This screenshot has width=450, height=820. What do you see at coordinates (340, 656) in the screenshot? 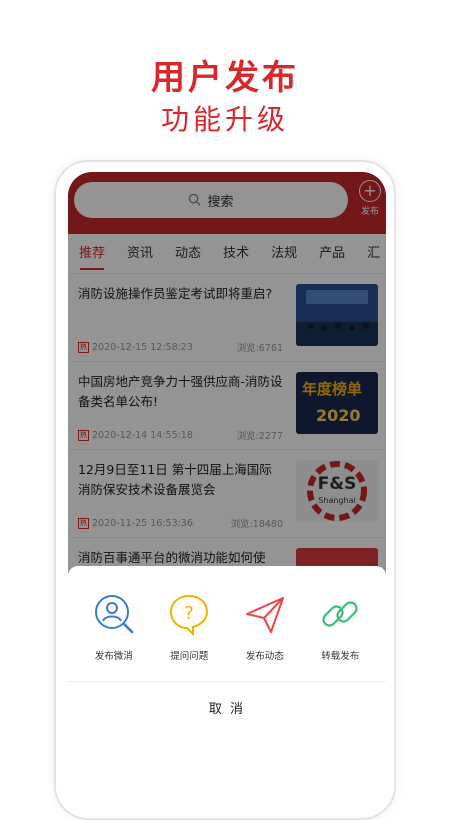
I see `action-label: 转载发布` at bounding box center [340, 656].